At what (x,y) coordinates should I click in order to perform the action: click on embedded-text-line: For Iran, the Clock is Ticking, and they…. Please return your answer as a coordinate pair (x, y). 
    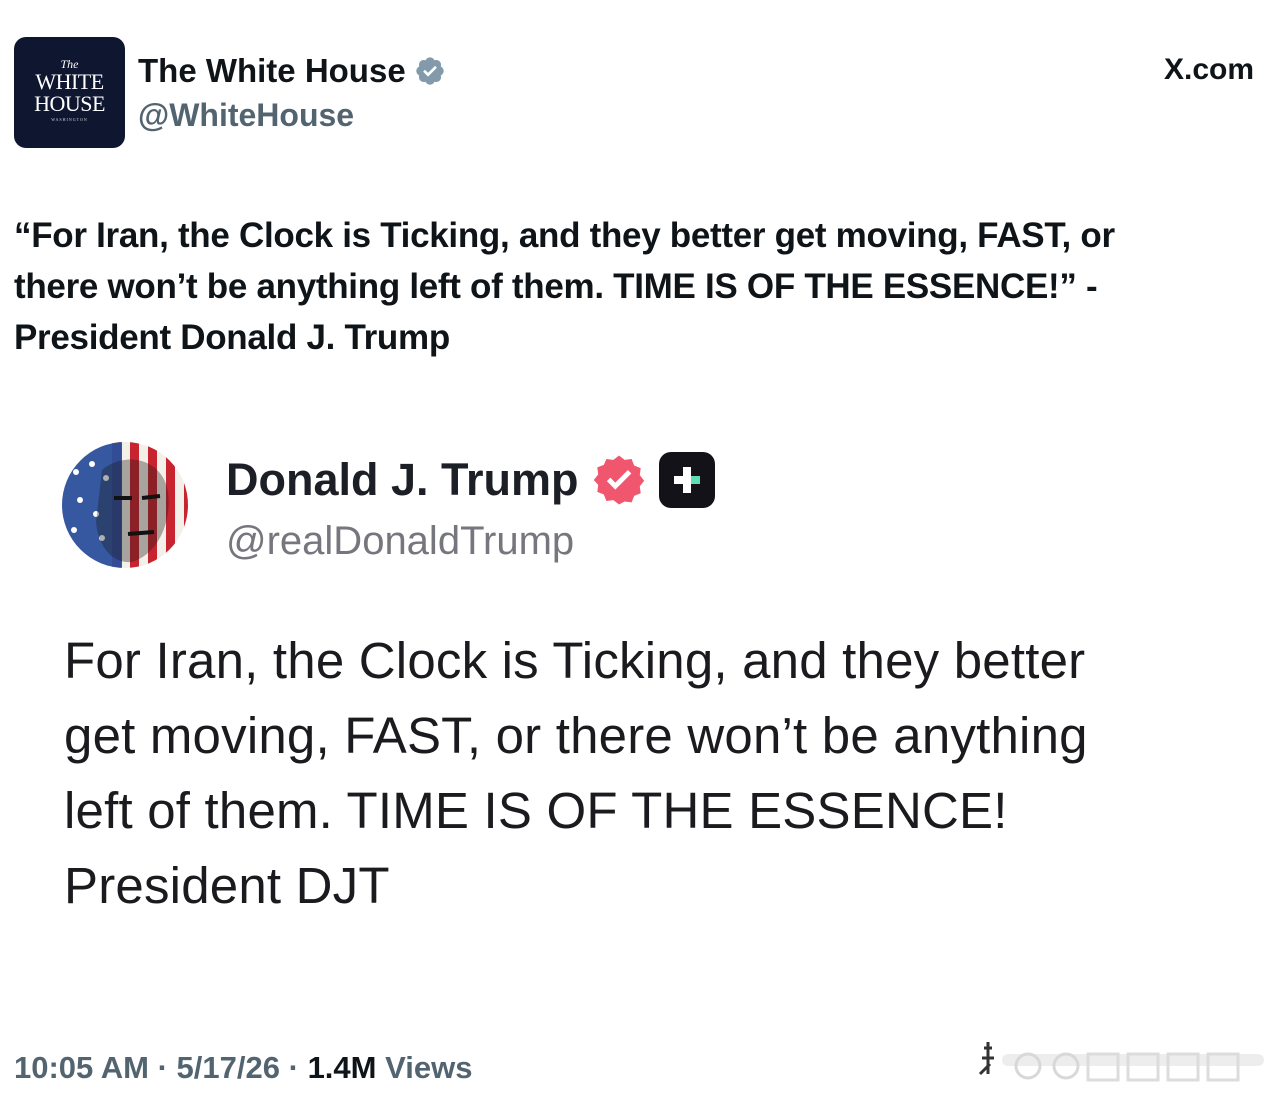
    Looking at the image, I should click on (575, 660).